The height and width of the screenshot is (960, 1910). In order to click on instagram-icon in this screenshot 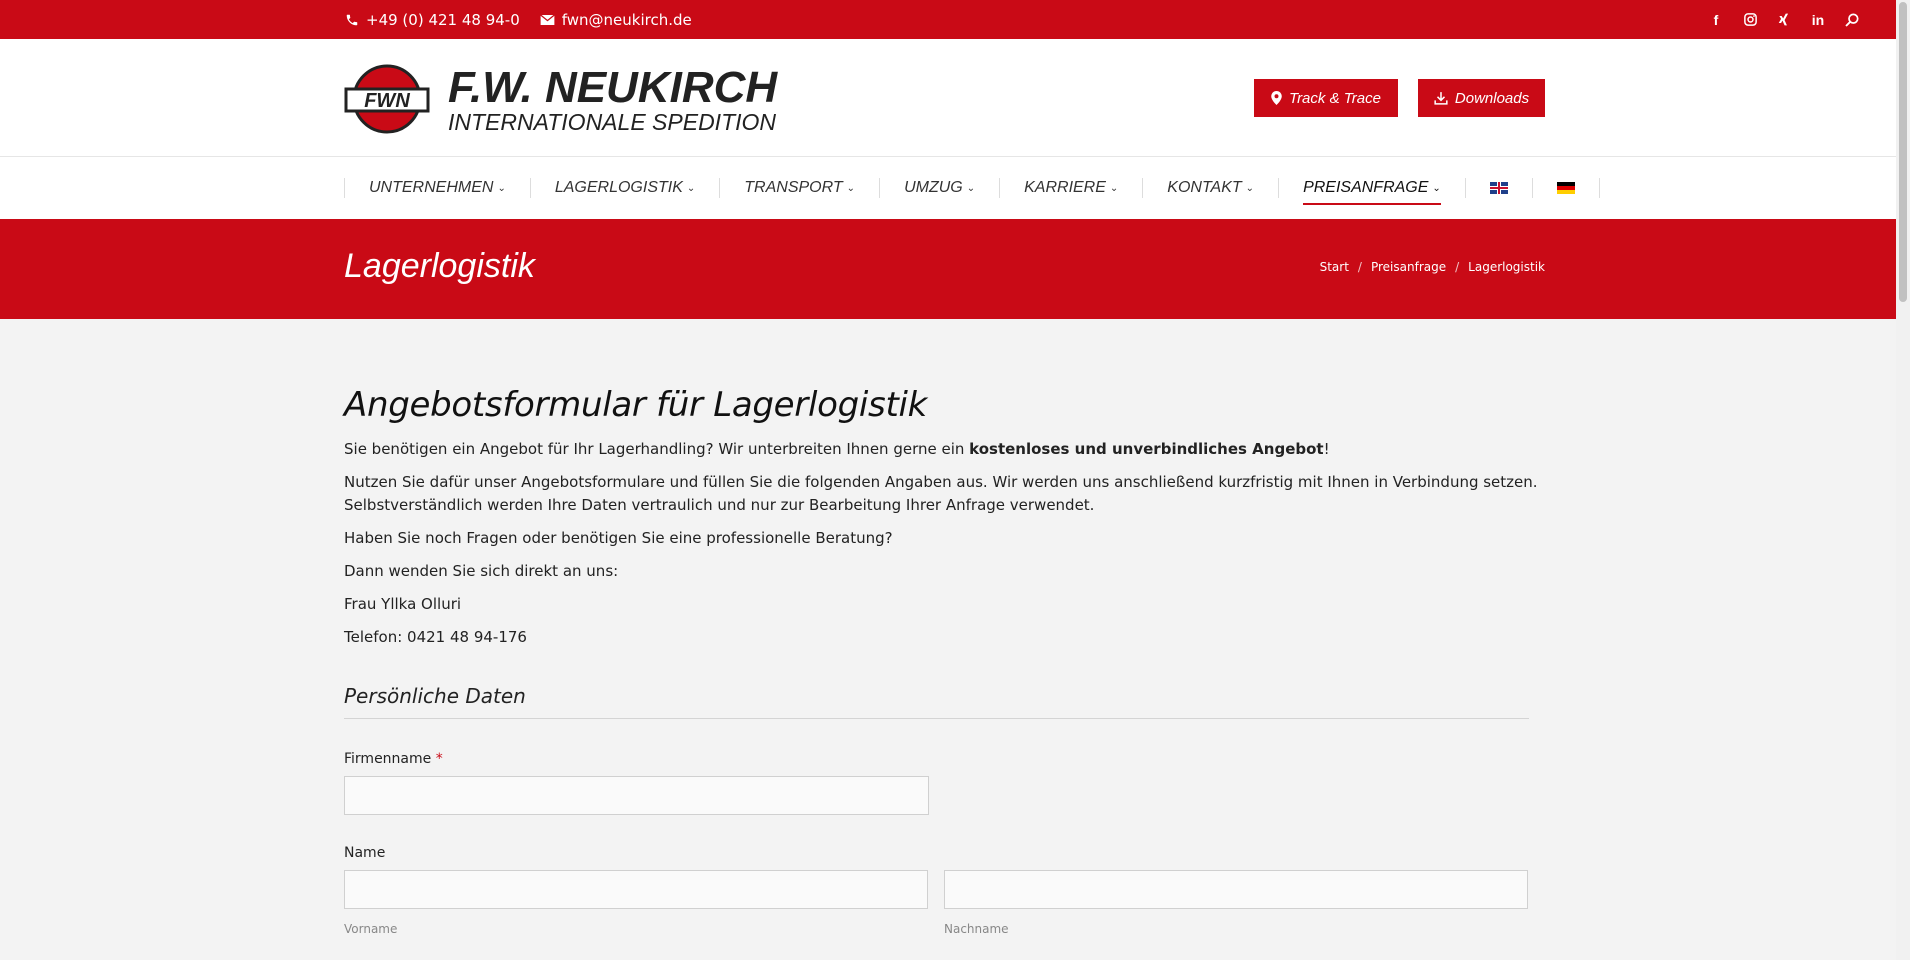, I will do `click(1750, 20)`.